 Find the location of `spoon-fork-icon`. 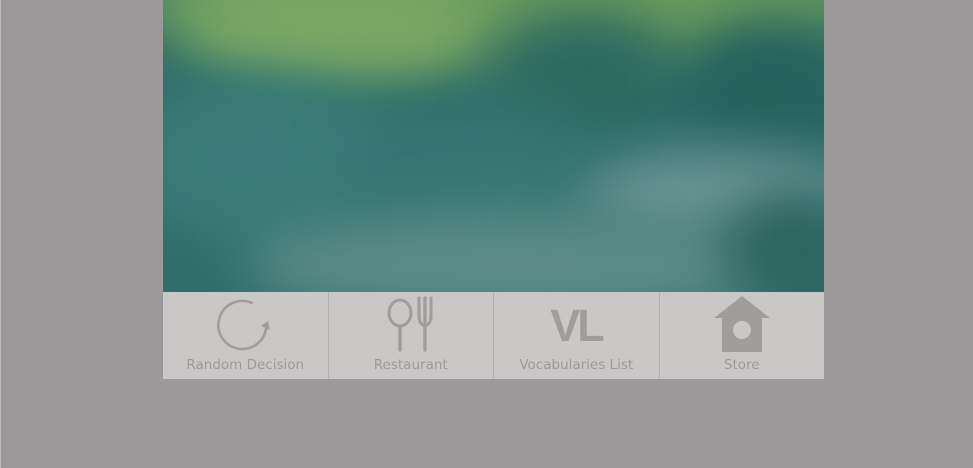

spoon-fork-icon is located at coordinates (411, 324).